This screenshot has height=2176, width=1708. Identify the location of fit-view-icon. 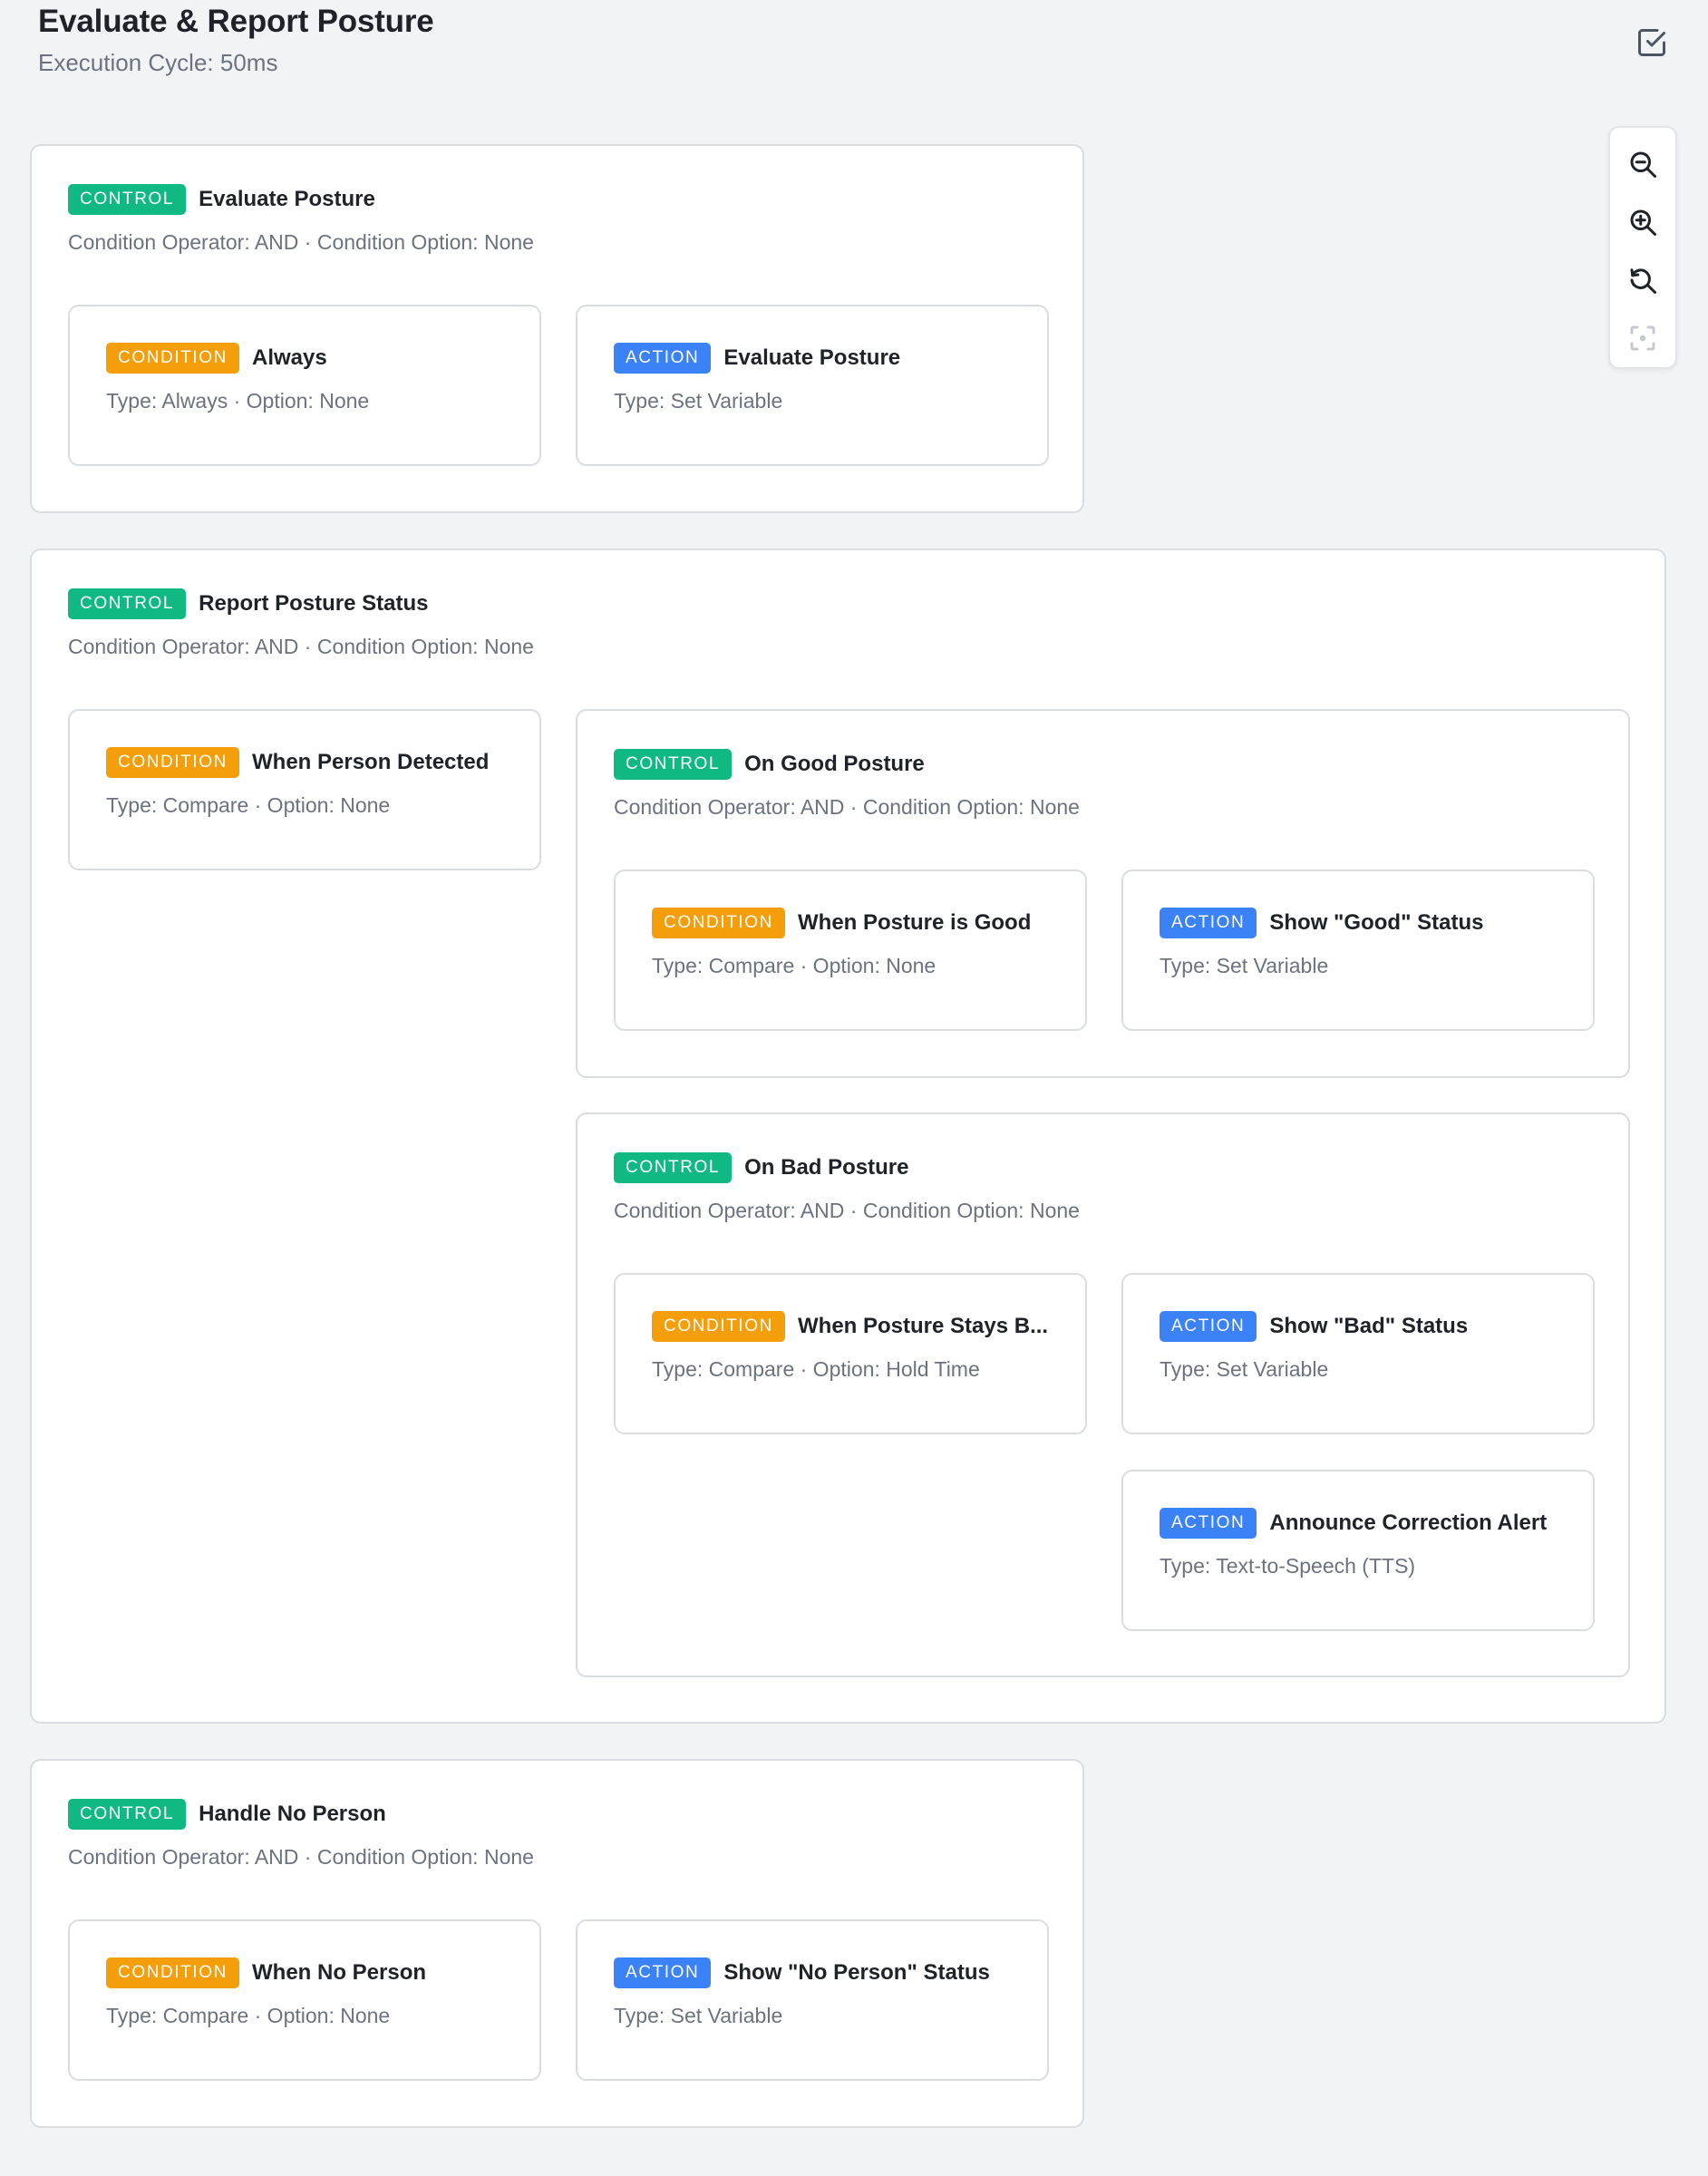
(1642, 338).